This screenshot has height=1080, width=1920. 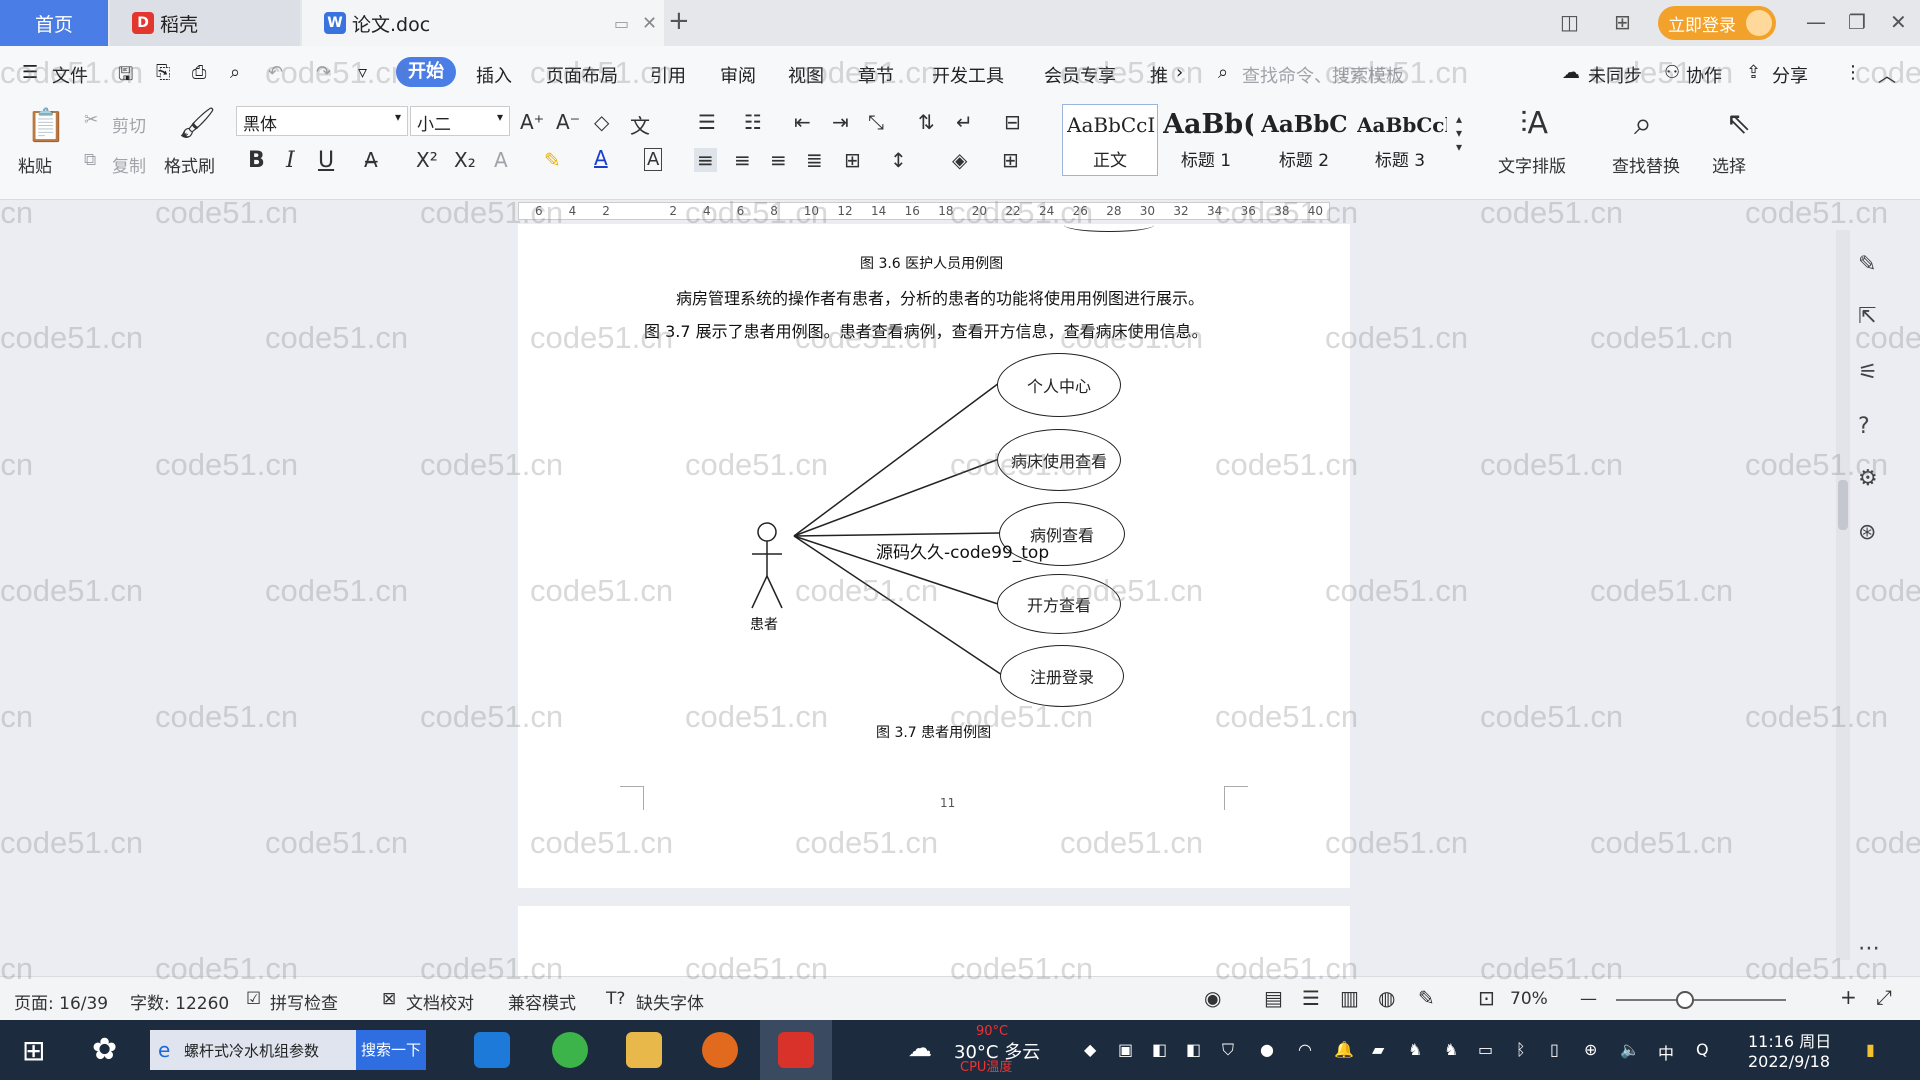 I want to click on style-normal: AaBbCcI 正文, so click(x=1110, y=140).